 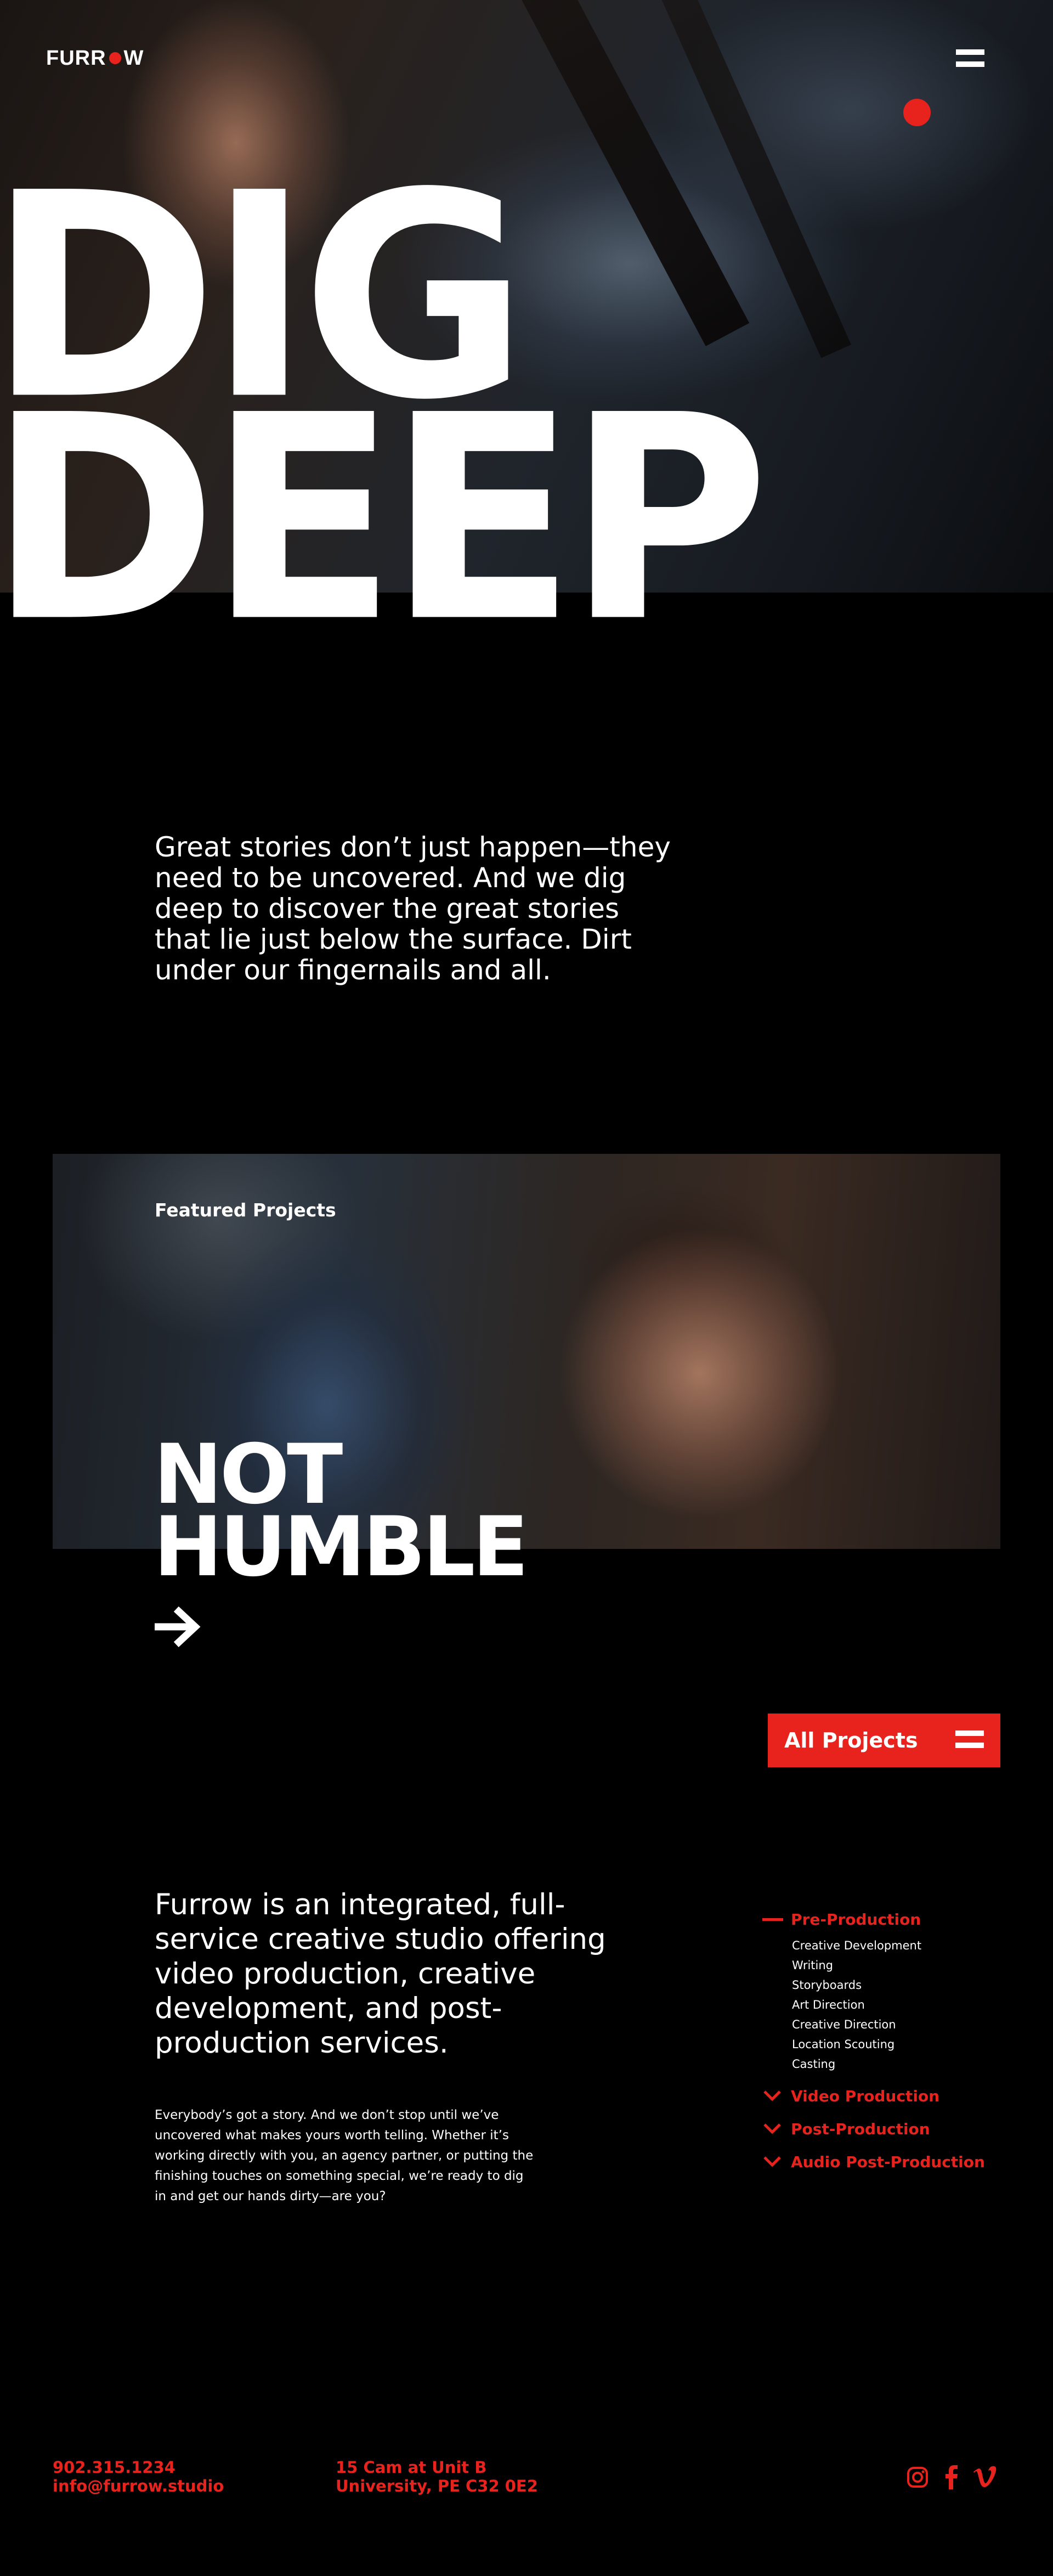 I want to click on list-item: Casting, so click(x=814, y=2065).